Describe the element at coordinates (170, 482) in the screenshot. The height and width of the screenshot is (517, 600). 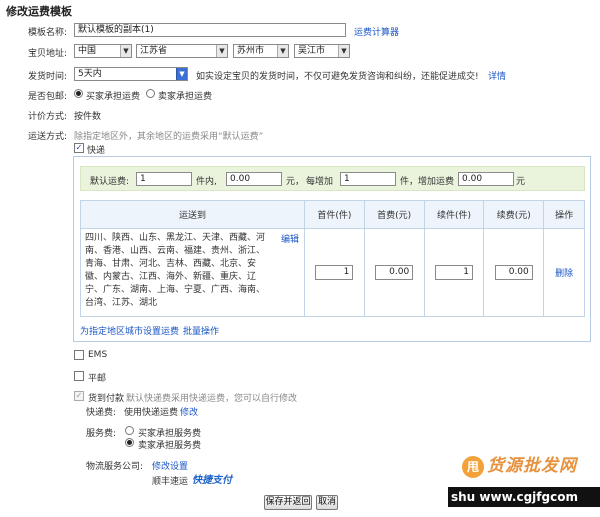
I see `logistics-company: 顺丰速运` at that location.